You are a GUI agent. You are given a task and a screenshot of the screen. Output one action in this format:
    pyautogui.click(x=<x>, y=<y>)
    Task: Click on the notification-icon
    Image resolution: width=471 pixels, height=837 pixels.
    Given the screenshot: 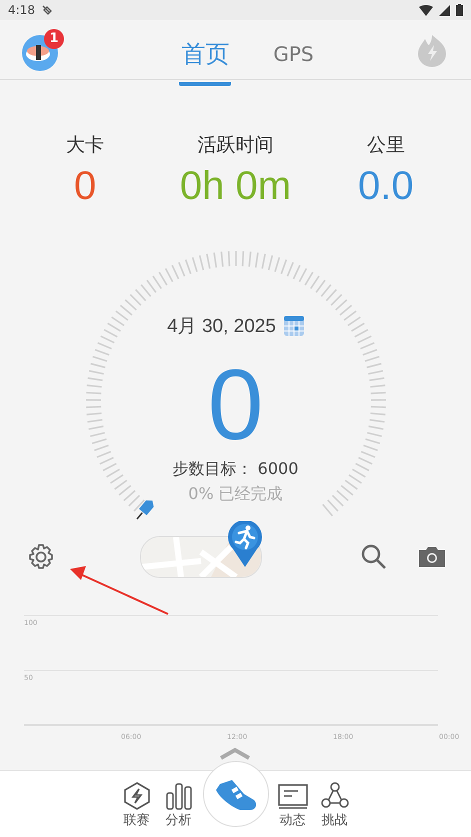 What is the action you would take?
    pyautogui.click(x=46, y=10)
    